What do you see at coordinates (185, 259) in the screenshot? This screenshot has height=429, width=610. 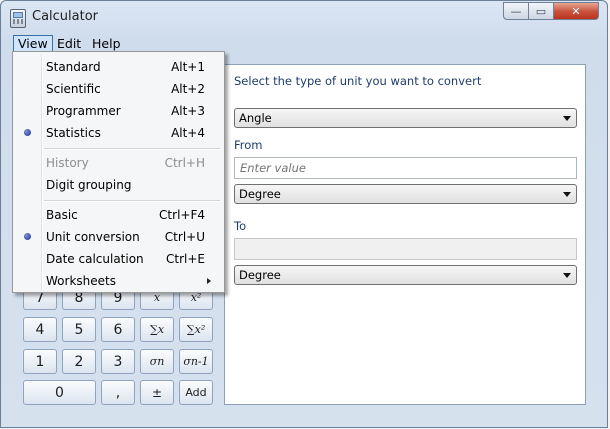 I see `menu-item-shortcut: Ctrl+E` at bounding box center [185, 259].